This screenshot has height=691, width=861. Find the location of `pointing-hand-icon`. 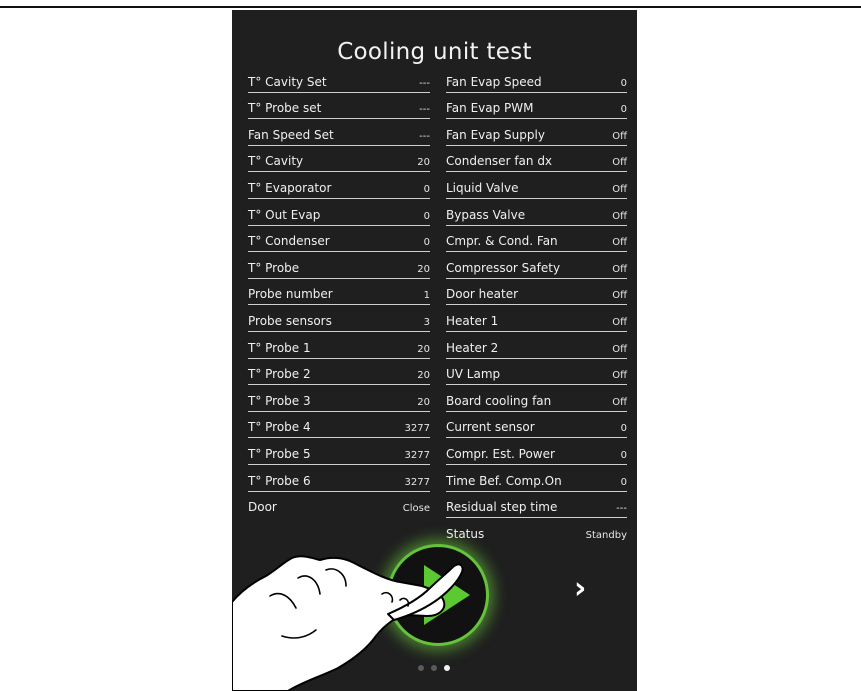

pointing-hand-icon is located at coordinates (348, 623).